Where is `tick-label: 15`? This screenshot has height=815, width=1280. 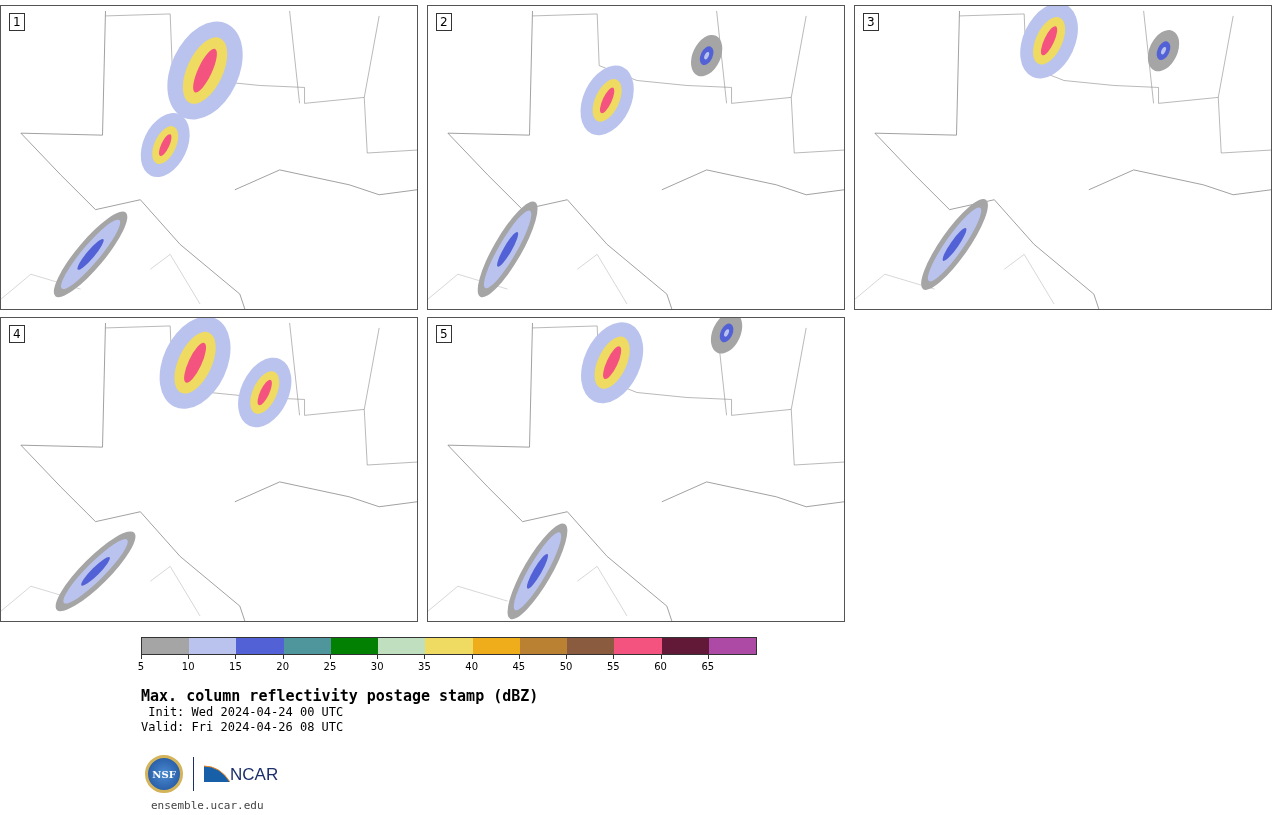
tick-label: 15 is located at coordinates (235, 666).